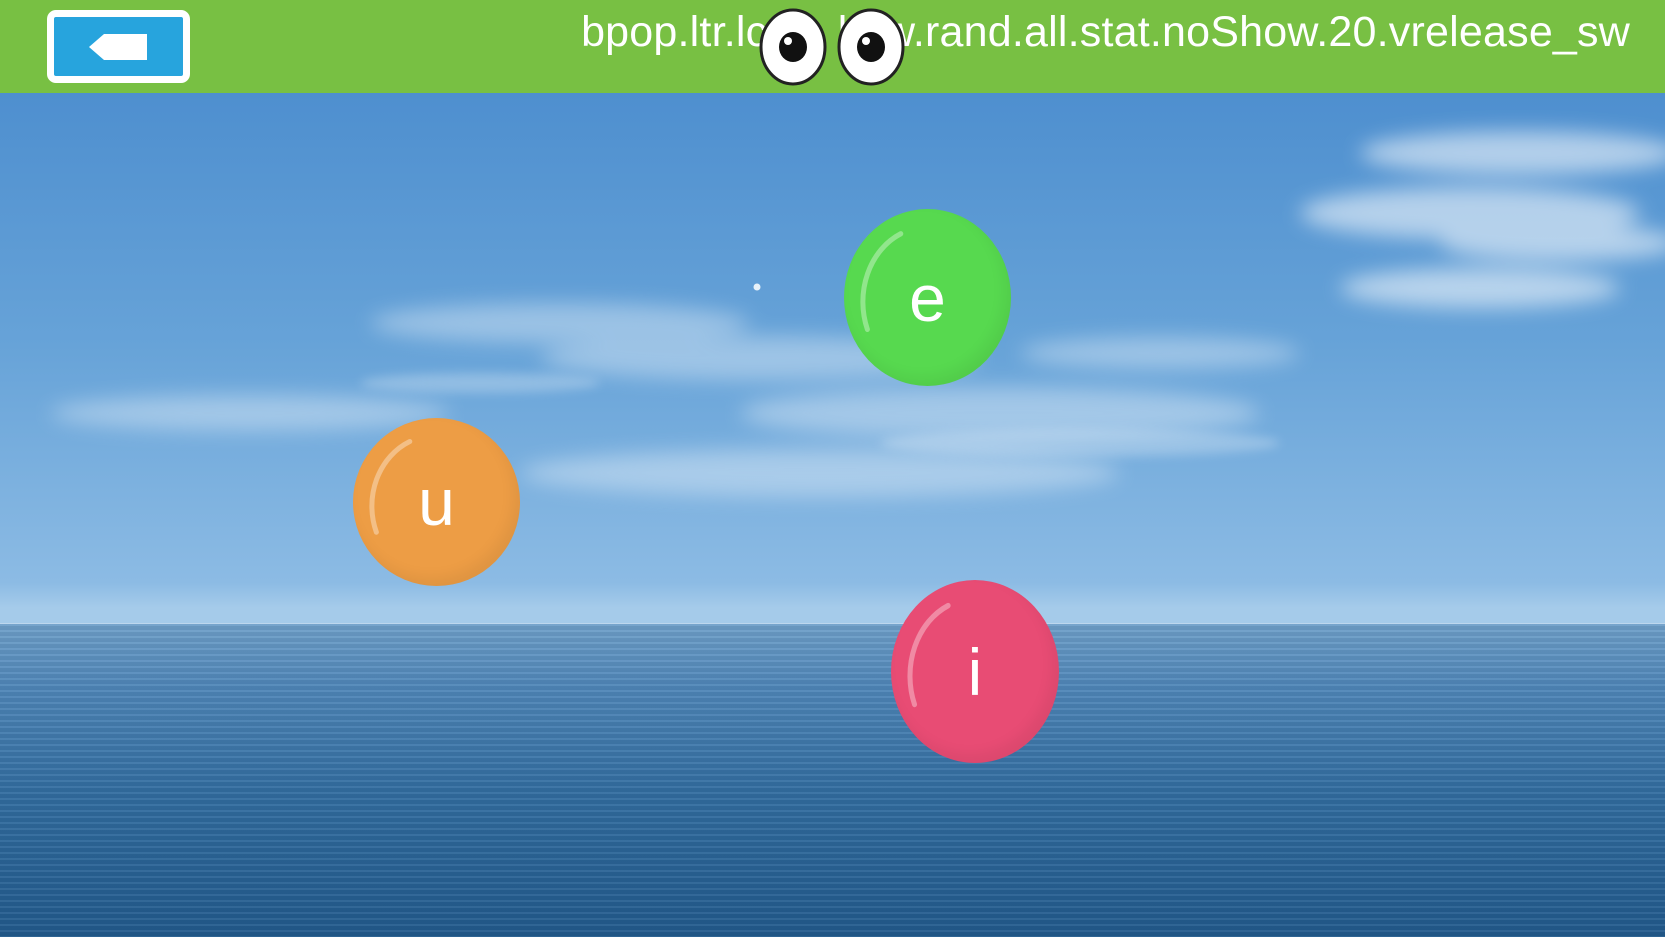 The width and height of the screenshot is (1665, 937). I want to click on letter-bubble-u: u, so click(436, 502).